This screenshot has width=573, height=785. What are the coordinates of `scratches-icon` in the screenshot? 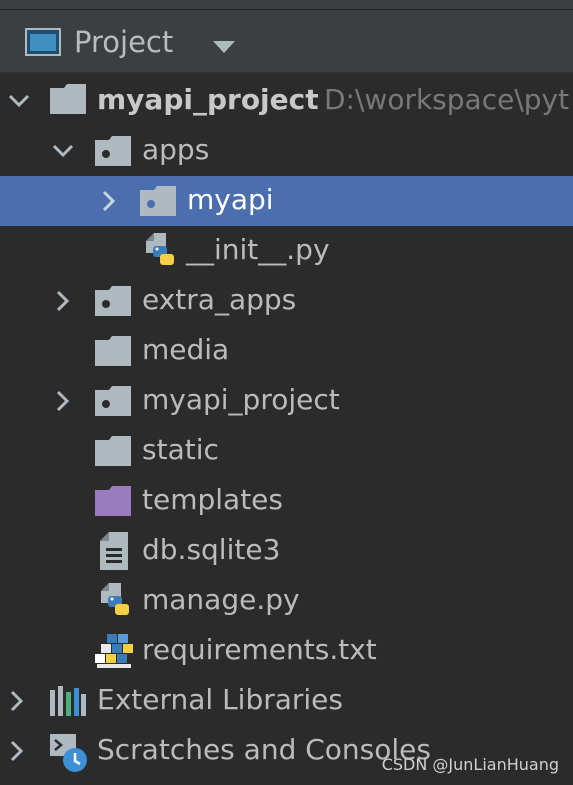 It's located at (69, 755).